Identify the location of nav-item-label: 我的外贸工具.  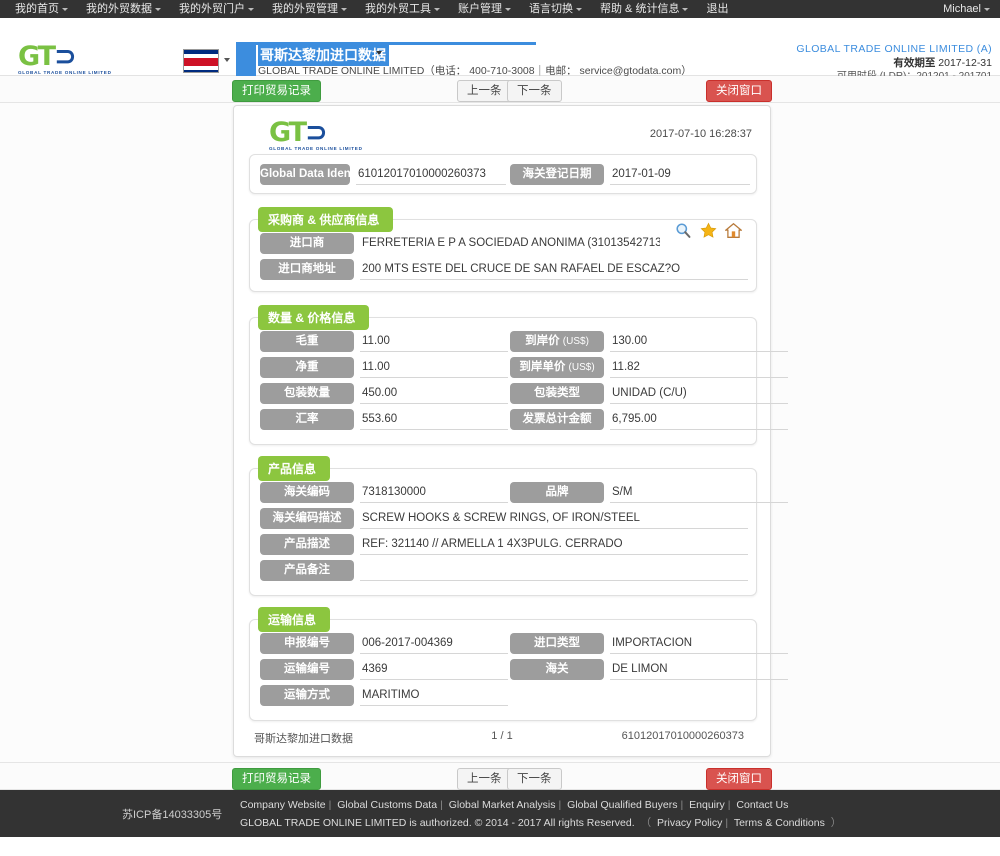
(398, 9).